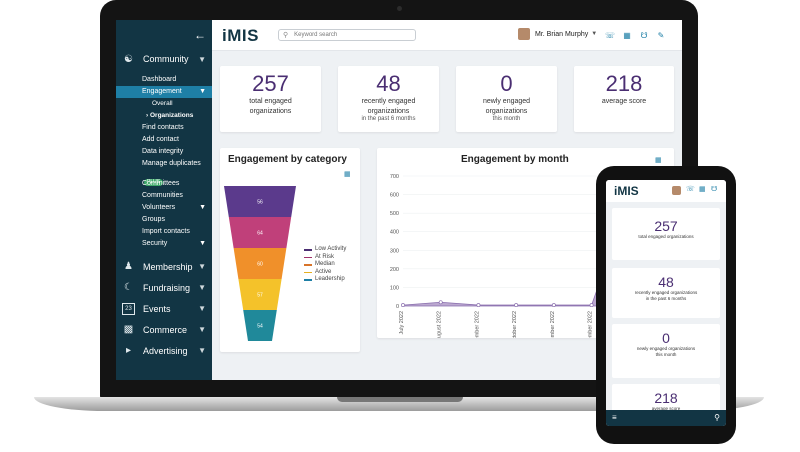  Describe the element at coordinates (325, 273) in the screenshot. I see `legend-item: Active` at that location.